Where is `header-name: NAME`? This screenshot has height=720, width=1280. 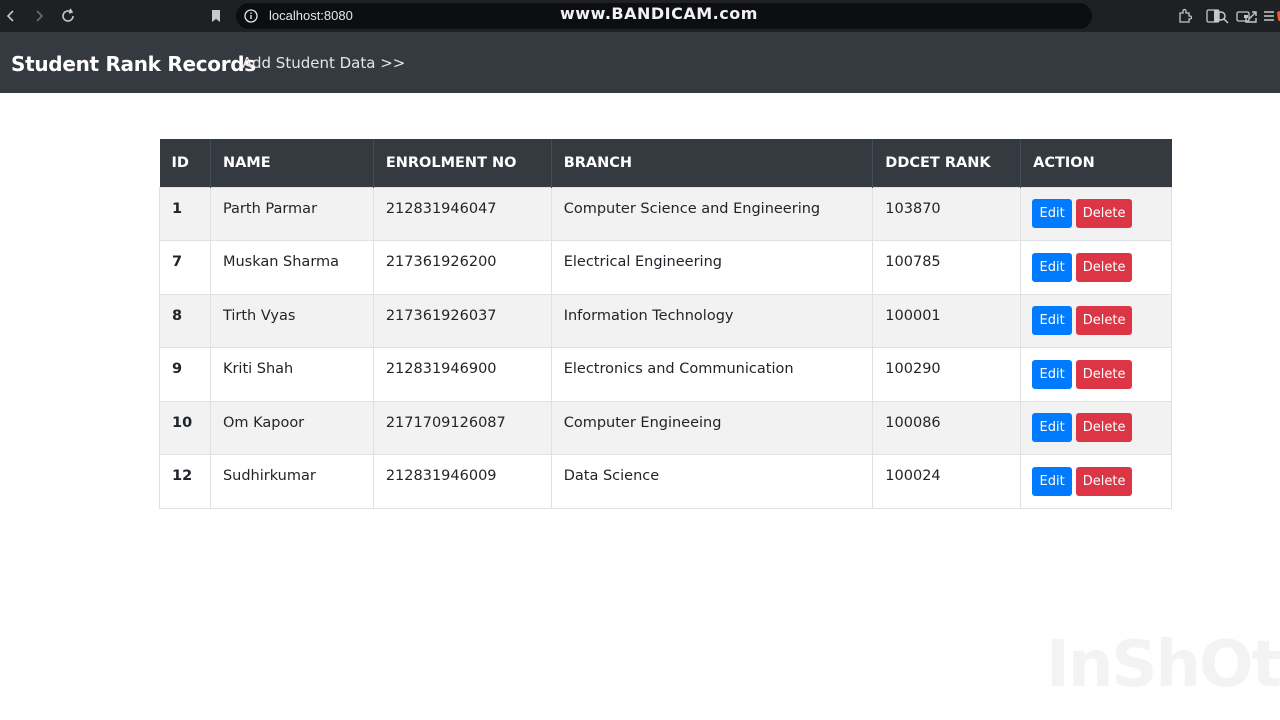 header-name: NAME is located at coordinates (292, 163).